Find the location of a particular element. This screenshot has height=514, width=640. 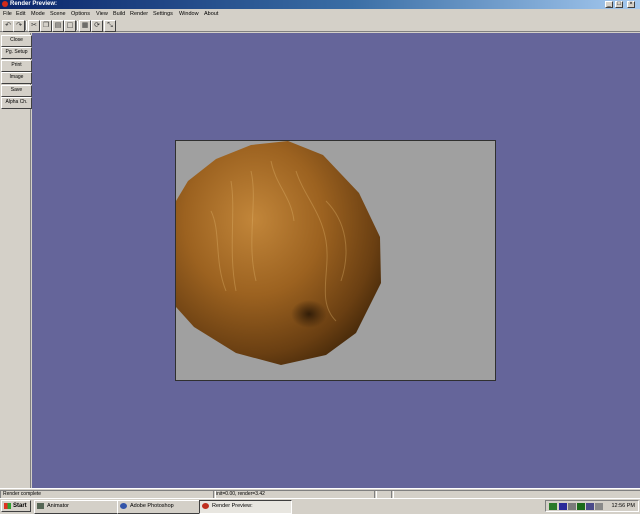

redo-icon: ↷ is located at coordinates (19, 26).